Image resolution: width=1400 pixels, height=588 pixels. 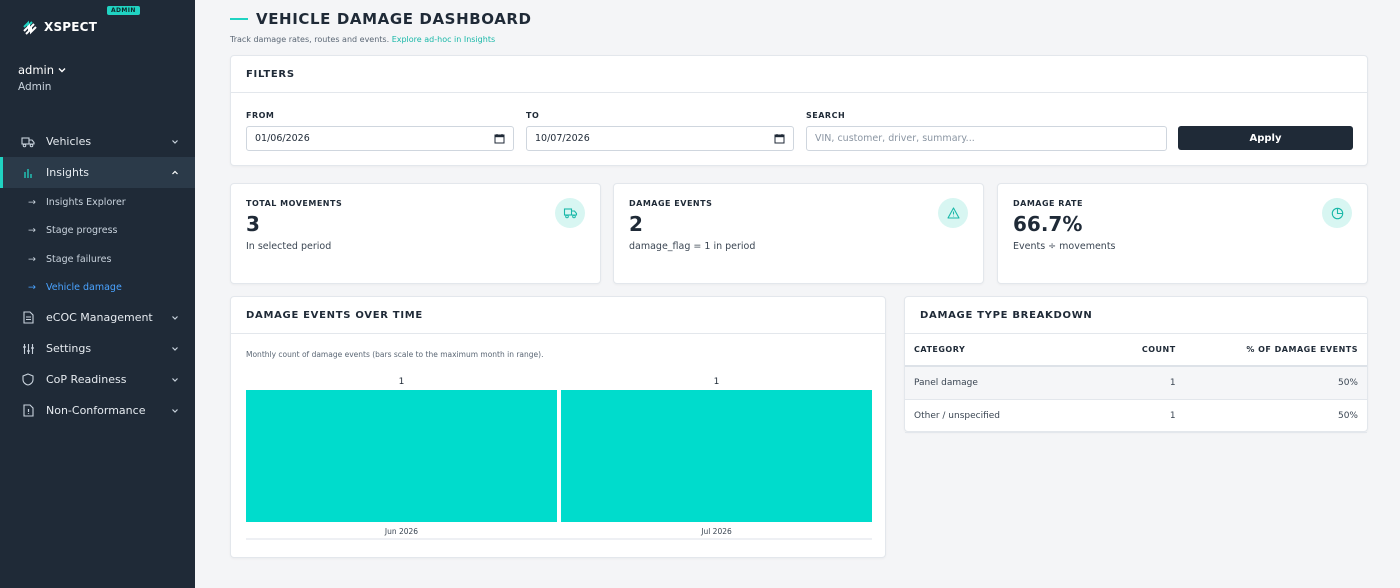 What do you see at coordinates (30, 27) in the screenshot?
I see `logo-mark-icon` at bounding box center [30, 27].